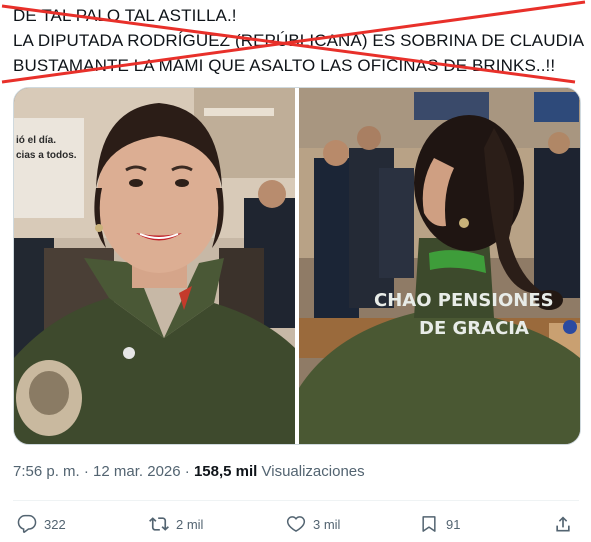 The image size is (591, 542). I want to click on views-count: 158,5 mil, so click(225, 471).